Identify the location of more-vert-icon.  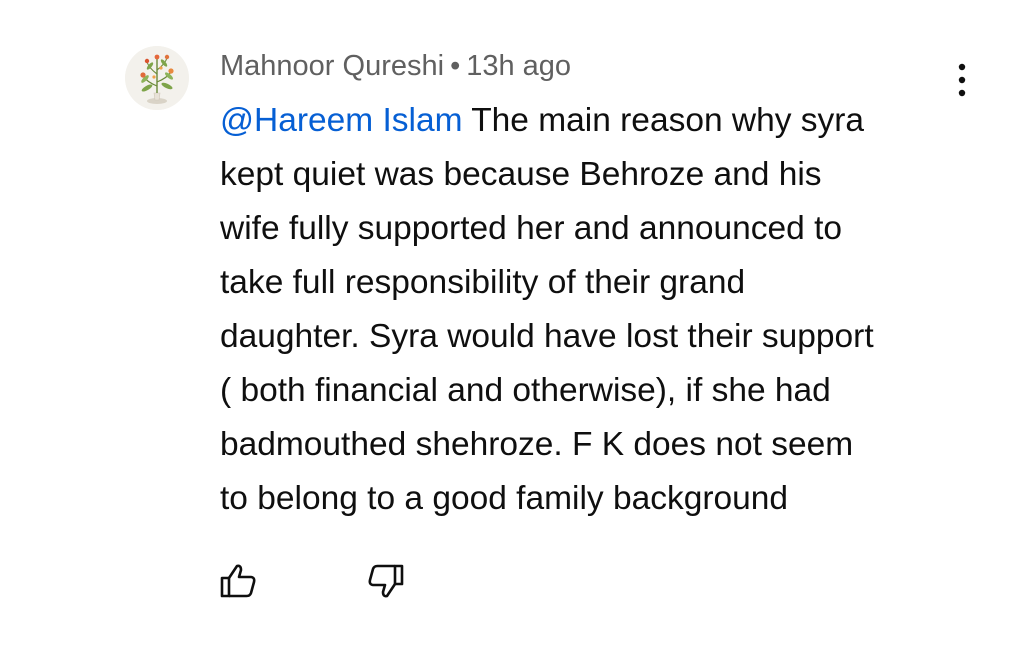
(962, 80).